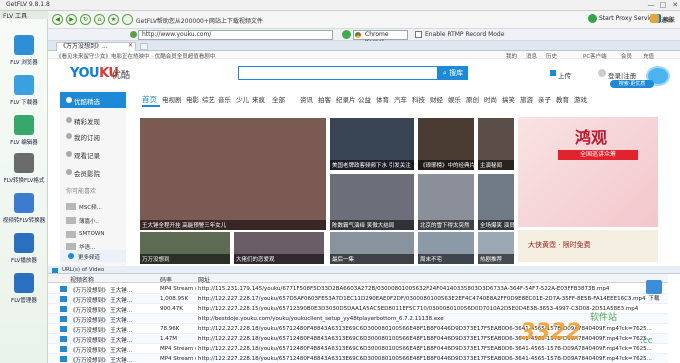 The image size is (680, 363). I want to click on favorite-icon: ★, so click(113, 19).